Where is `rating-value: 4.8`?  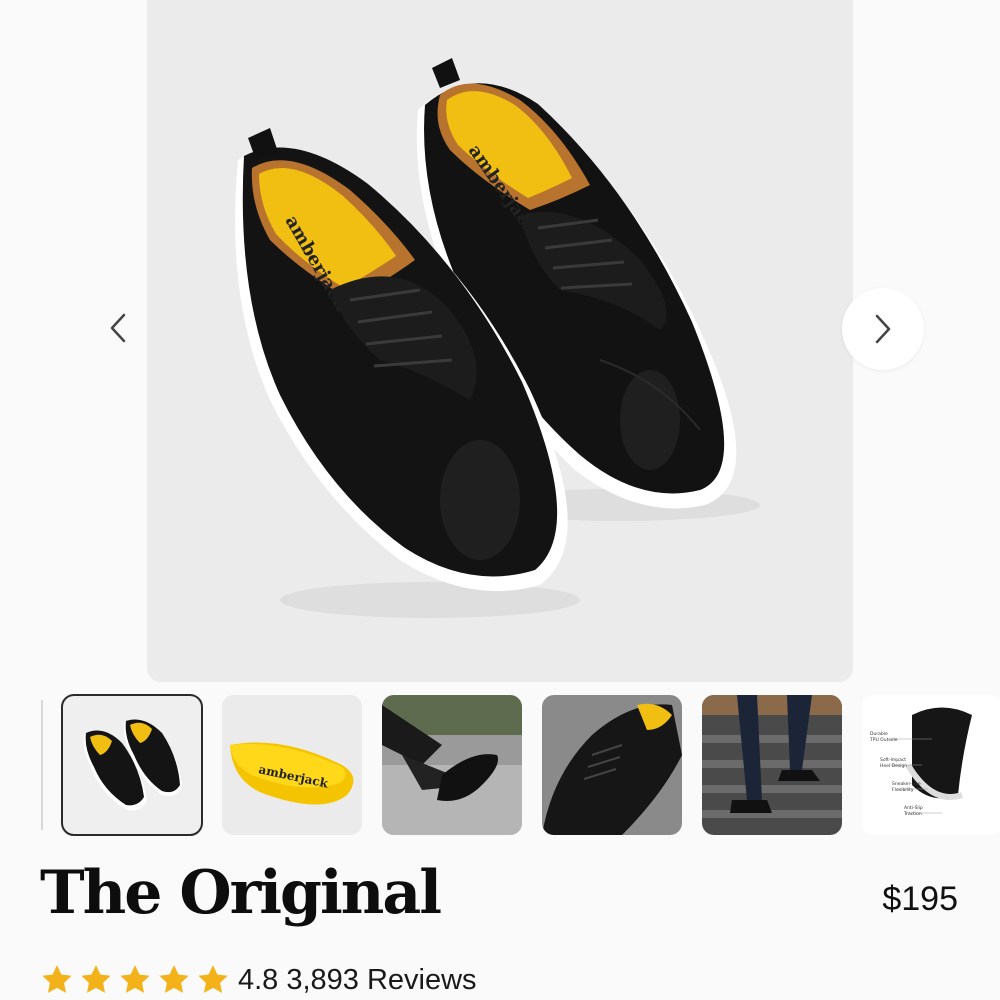
rating-value: 4.8 is located at coordinates (258, 979).